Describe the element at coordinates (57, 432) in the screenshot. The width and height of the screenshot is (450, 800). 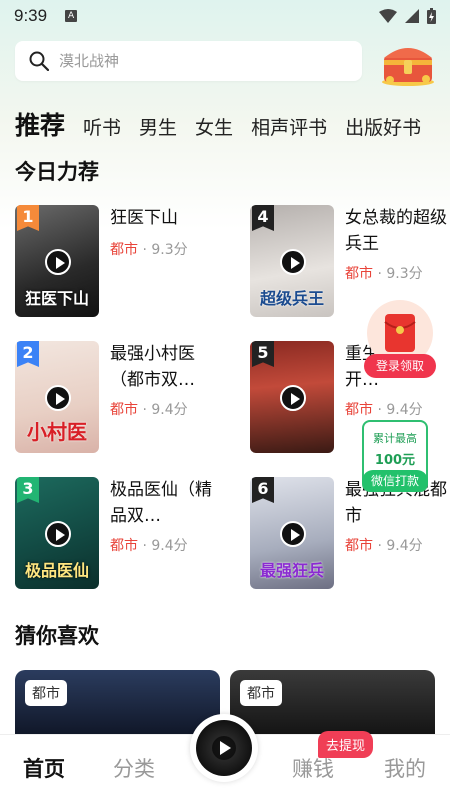
I see `cover-title: 小村医` at that location.